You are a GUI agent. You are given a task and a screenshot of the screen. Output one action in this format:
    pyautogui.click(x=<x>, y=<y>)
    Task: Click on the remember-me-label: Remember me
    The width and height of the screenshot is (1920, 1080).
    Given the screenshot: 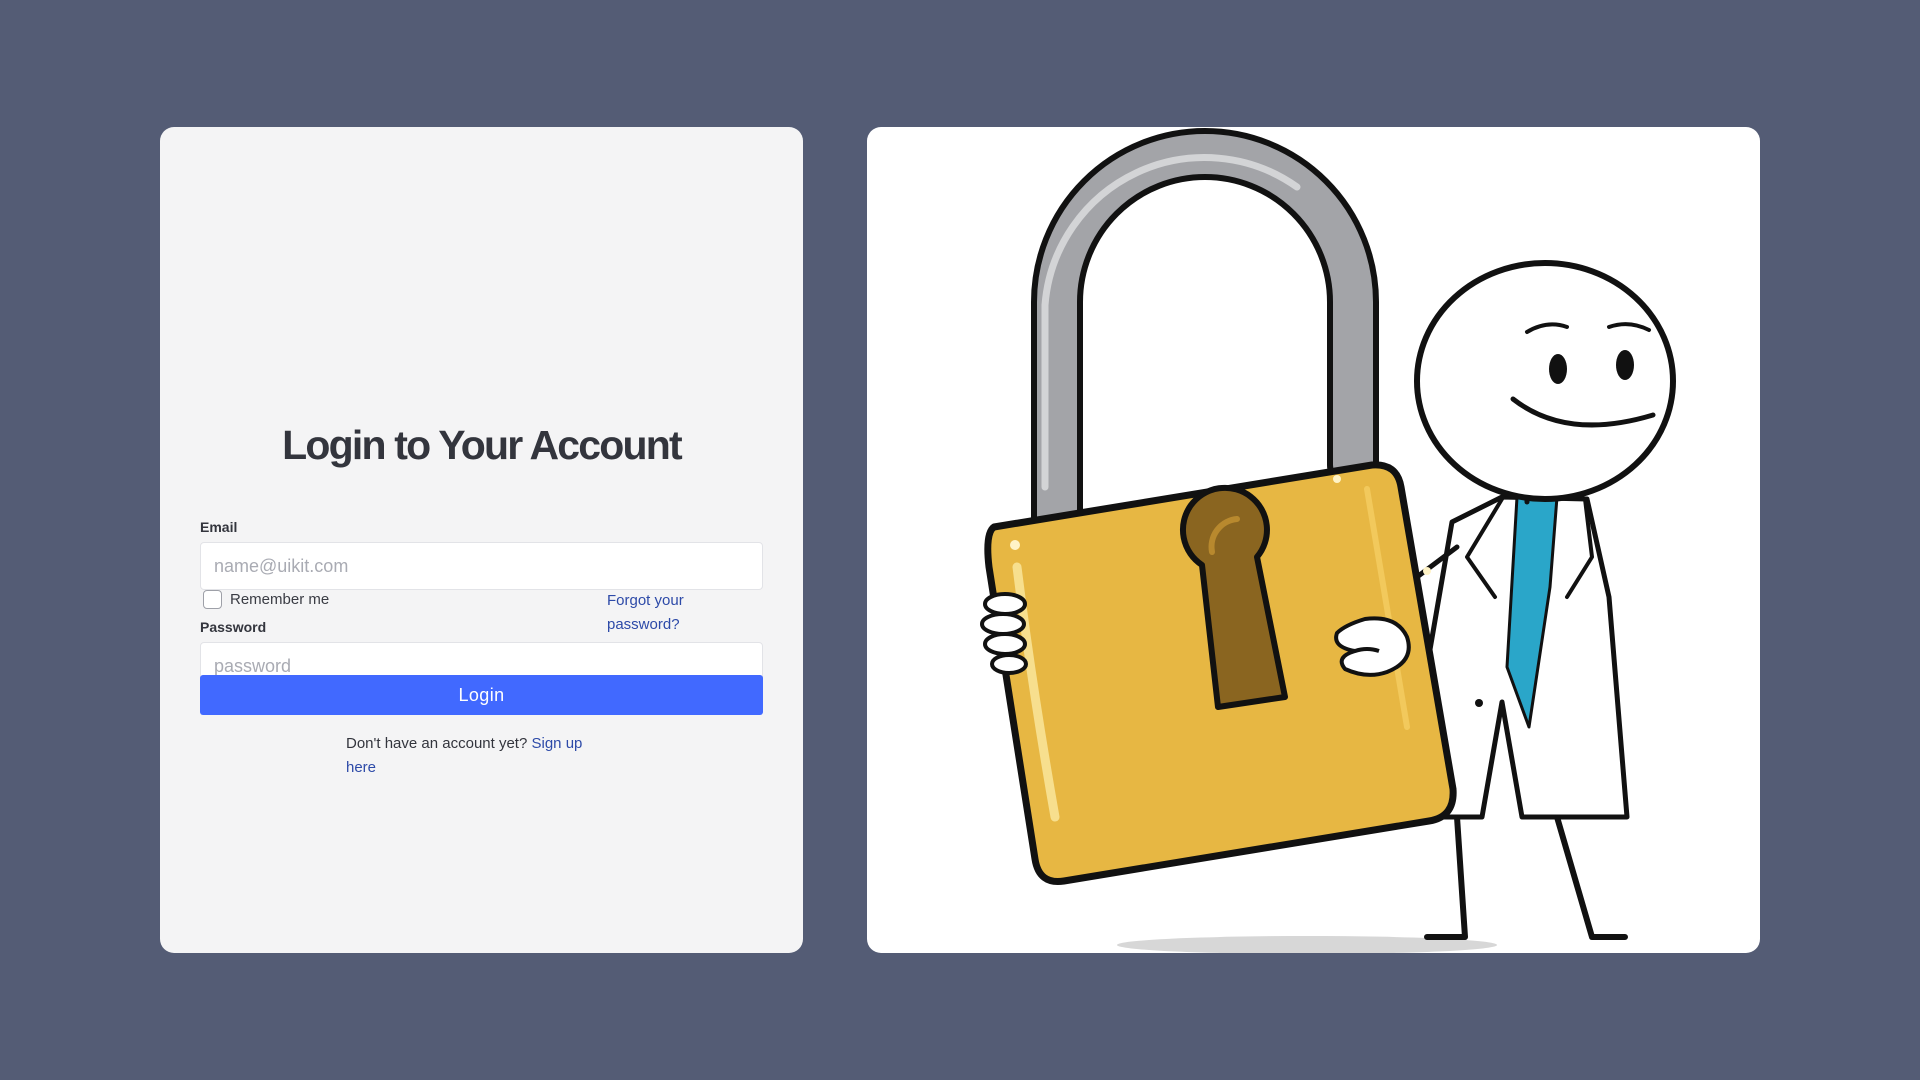 What is the action you would take?
    pyautogui.click(x=280, y=599)
    